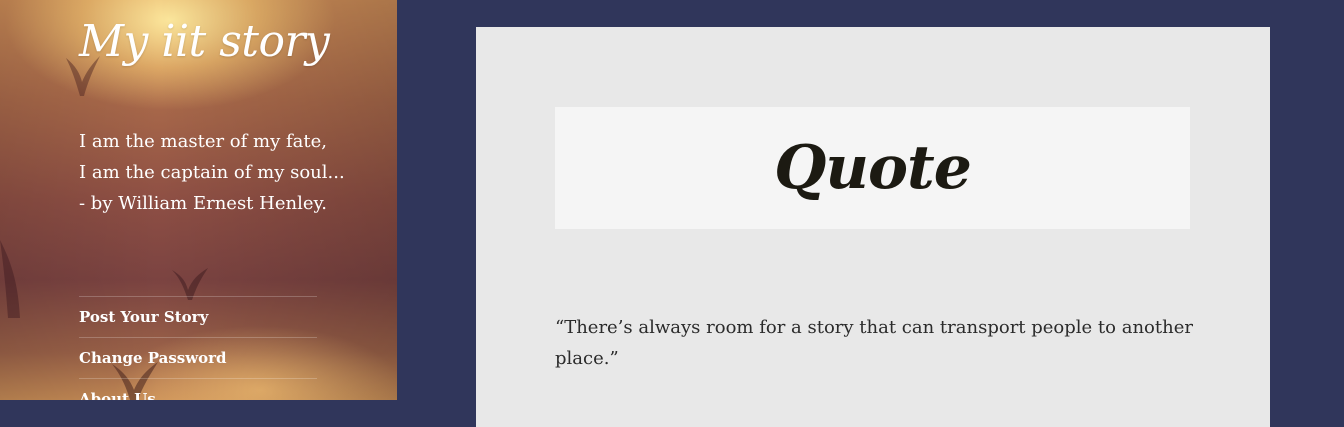 The image size is (1344, 427). I want to click on tagline-line: I am the master of my fate,, so click(203, 141).